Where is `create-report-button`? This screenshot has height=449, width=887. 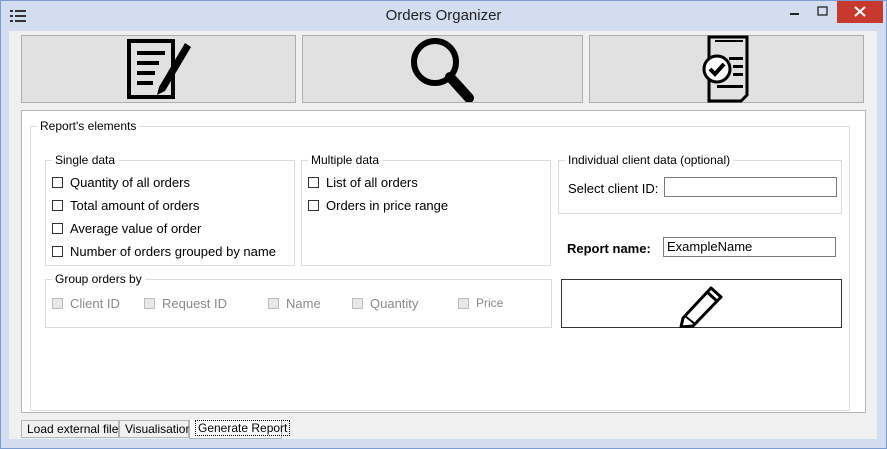 create-report-button is located at coordinates (701, 303).